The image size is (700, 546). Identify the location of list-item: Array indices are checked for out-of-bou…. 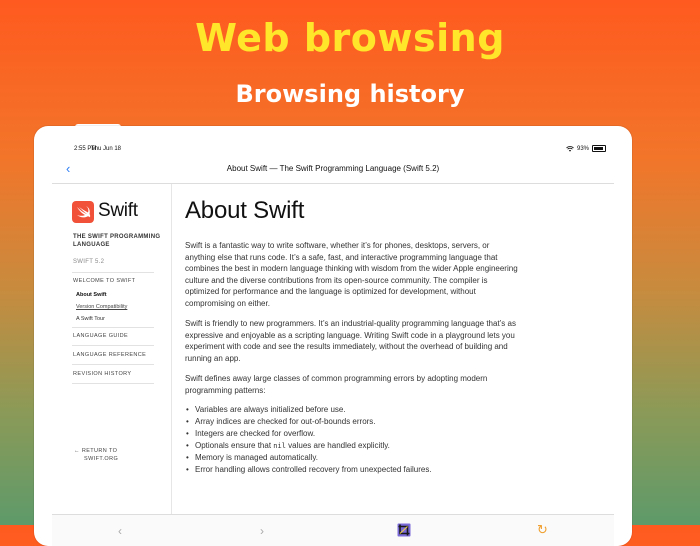
(395, 422).